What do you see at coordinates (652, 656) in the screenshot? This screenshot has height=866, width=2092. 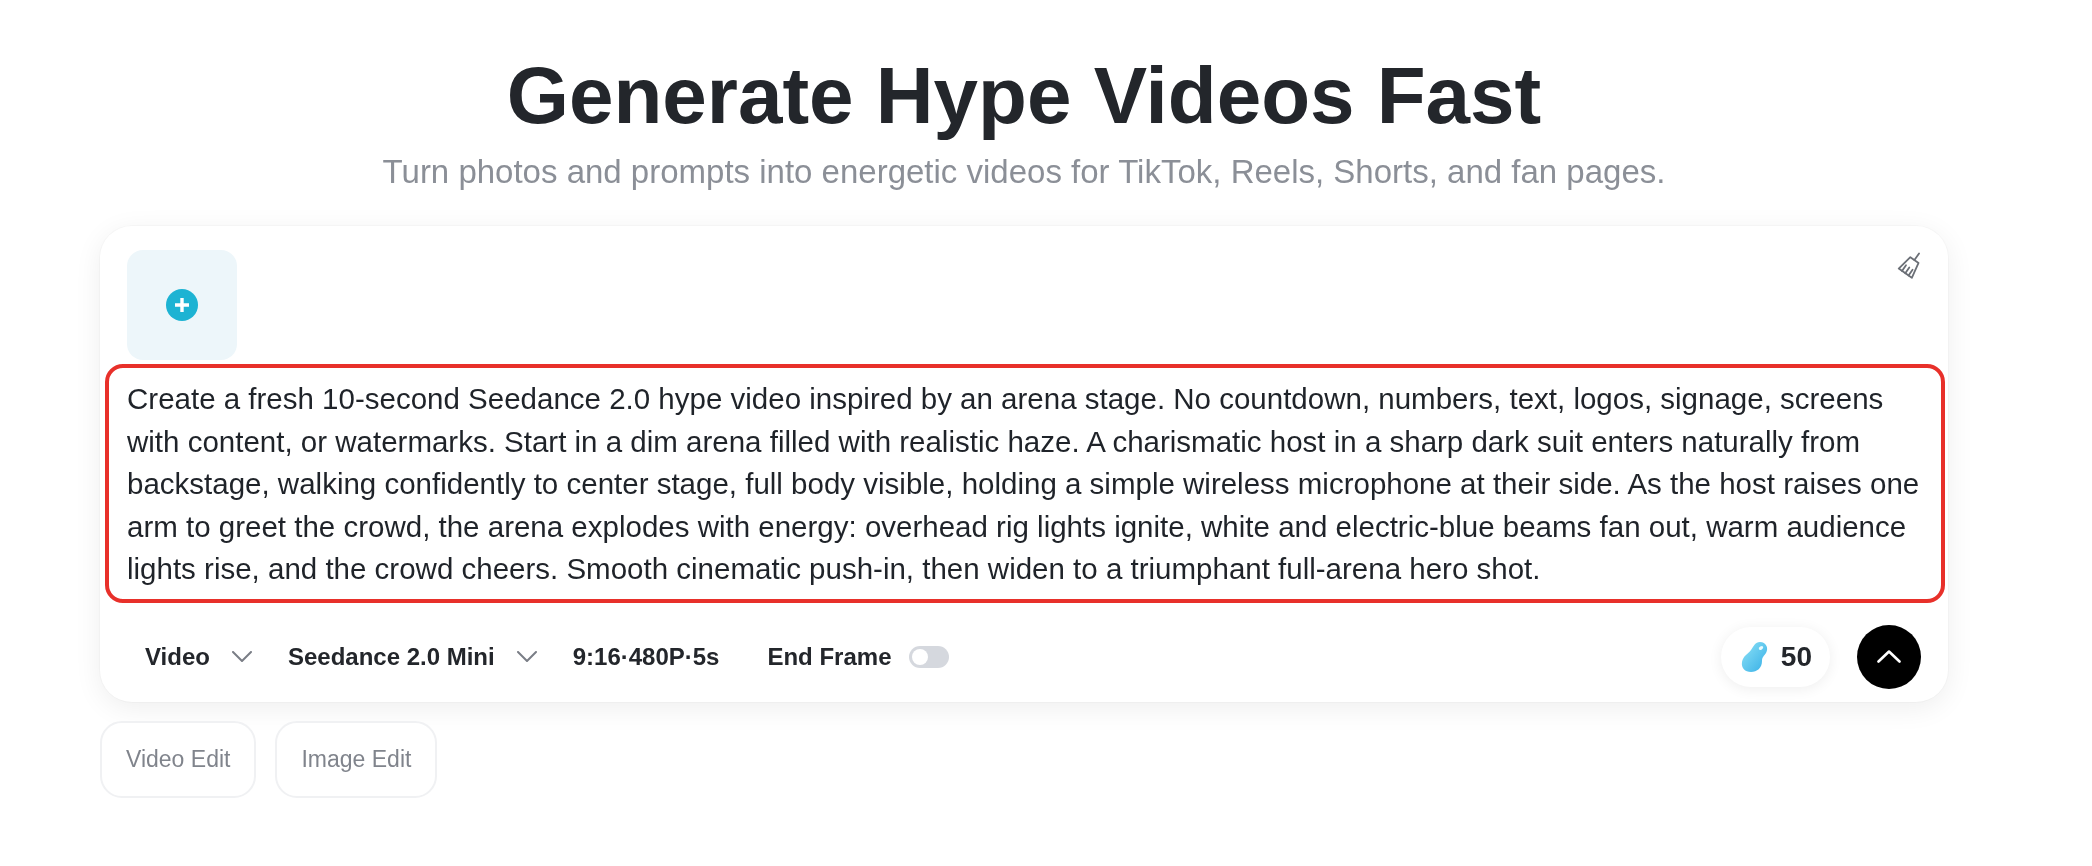 I see `settings-selector: 9:16·480P·5s` at bounding box center [652, 656].